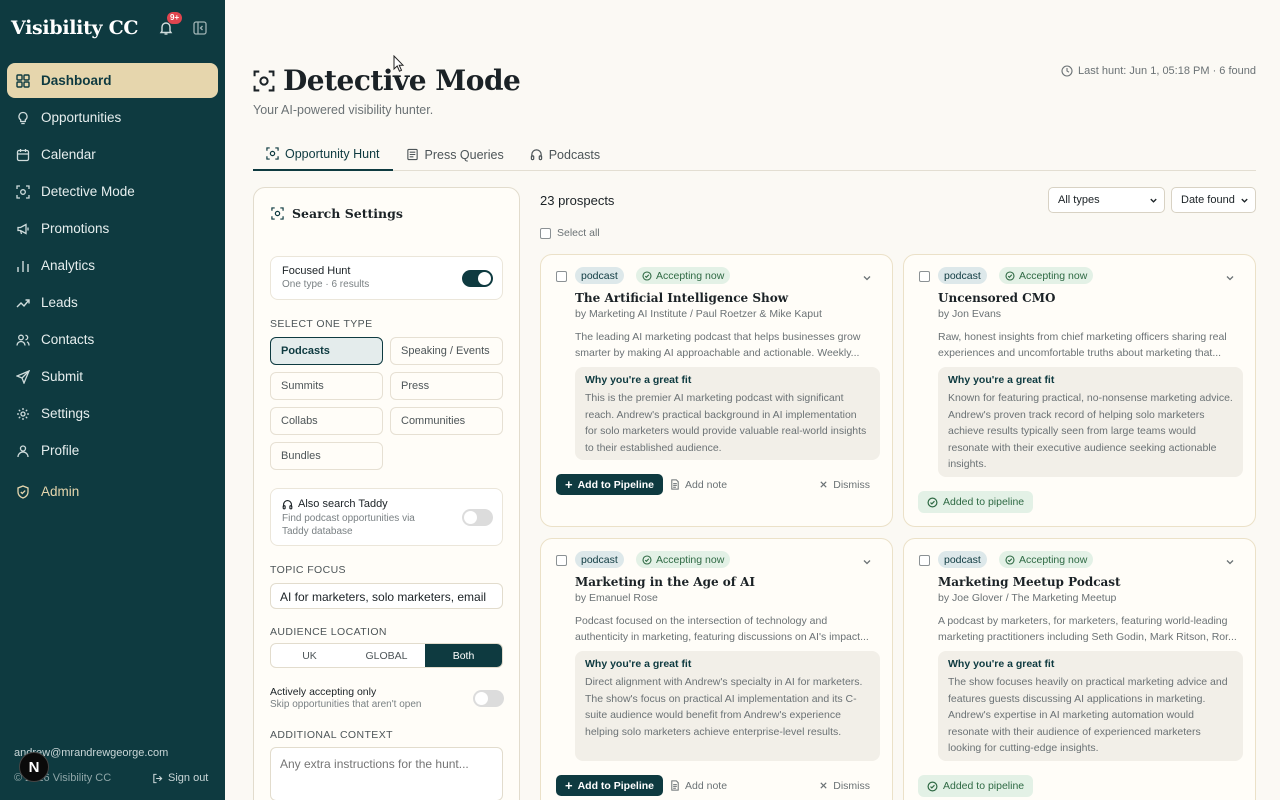 The image size is (1280, 800). I want to click on tab-podcasts: Podcasts, so click(565, 154).